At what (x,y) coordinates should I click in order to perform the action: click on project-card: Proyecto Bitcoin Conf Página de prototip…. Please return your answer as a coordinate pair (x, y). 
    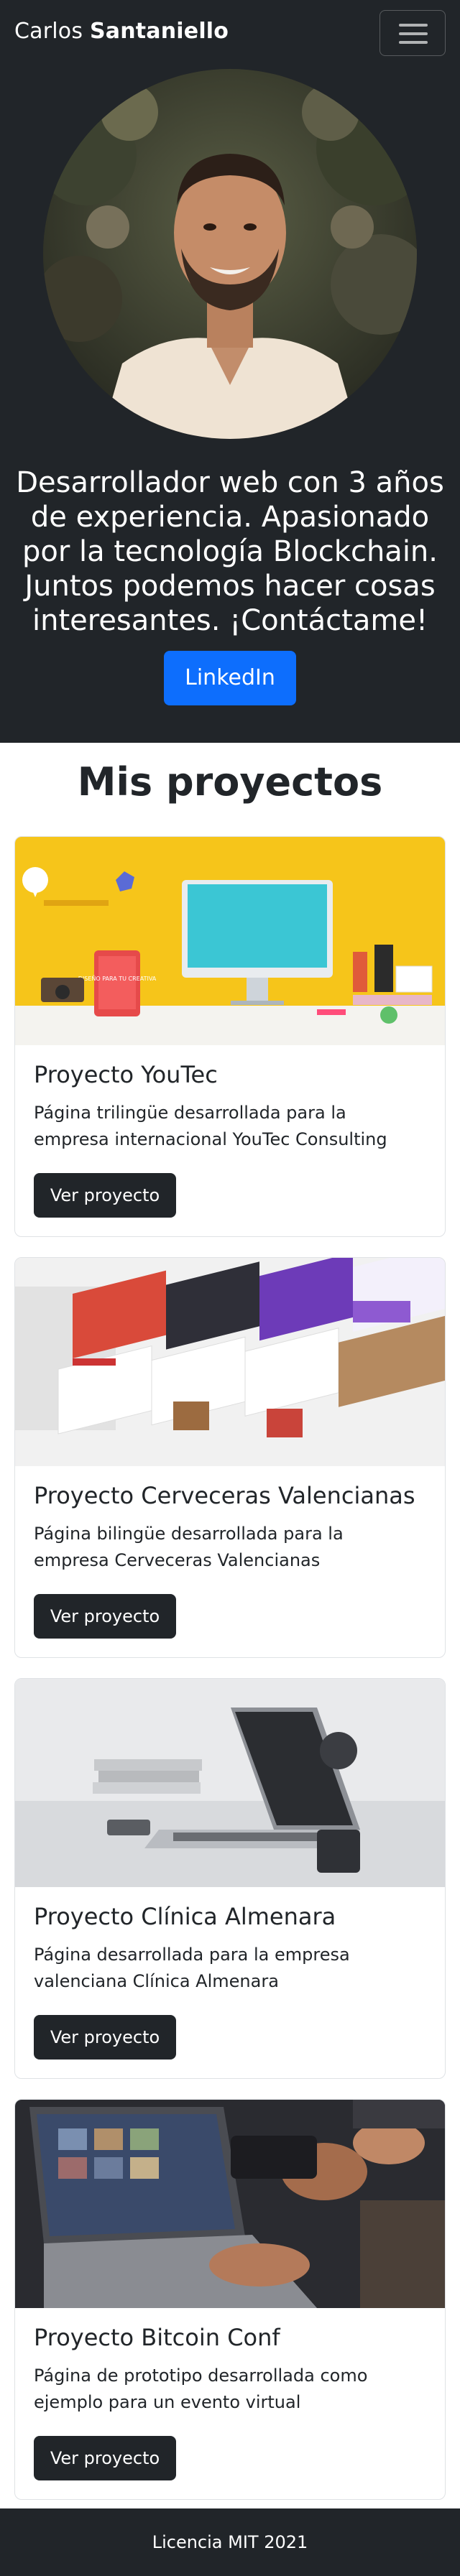
    Looking at the image, I should click on (230, 2299).